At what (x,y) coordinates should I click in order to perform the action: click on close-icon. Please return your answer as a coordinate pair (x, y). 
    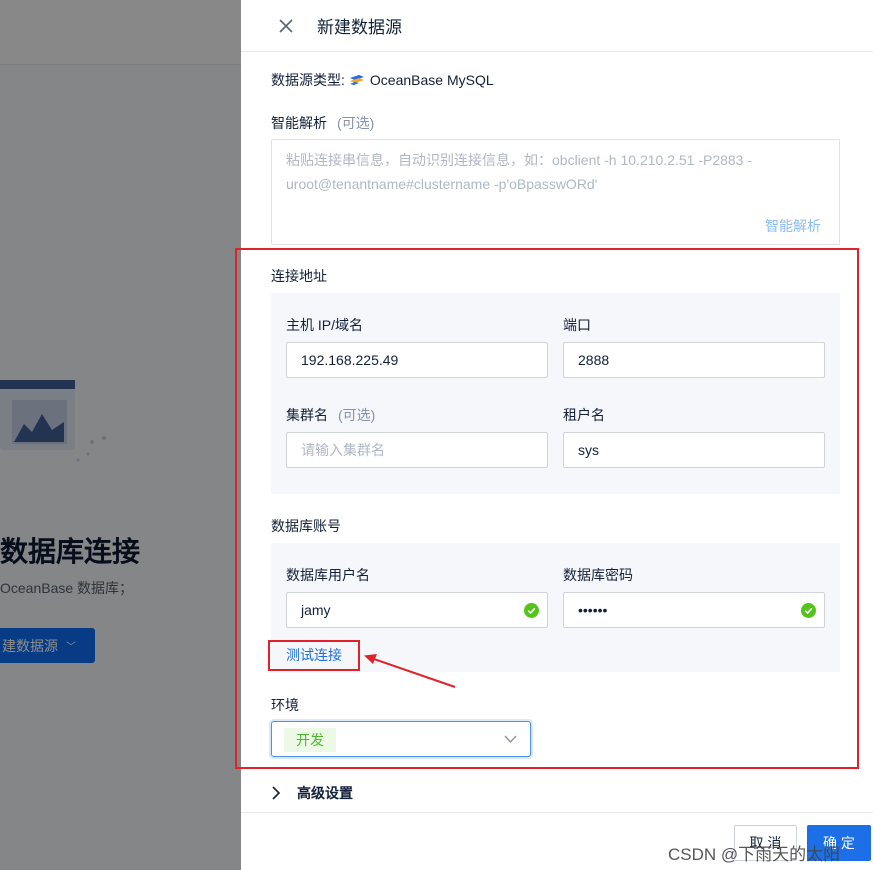
    Looking at the image, I should click on (286, 26).